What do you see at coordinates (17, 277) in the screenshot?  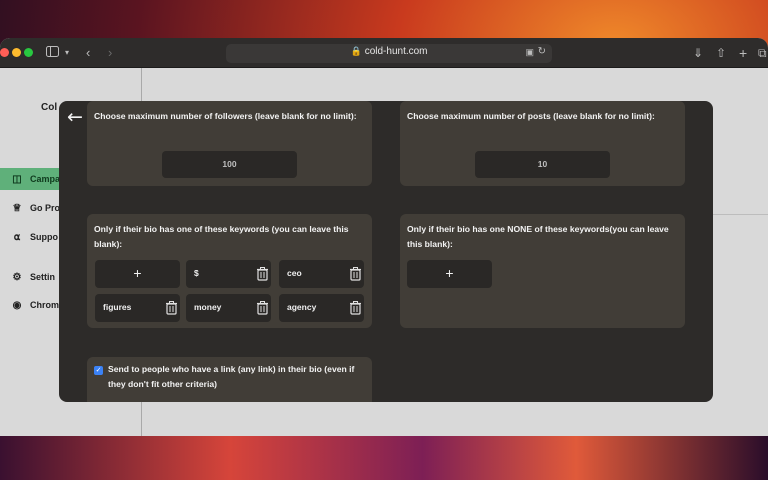 I see `gear-icon: ⚙` at bounding box center [17, 277].